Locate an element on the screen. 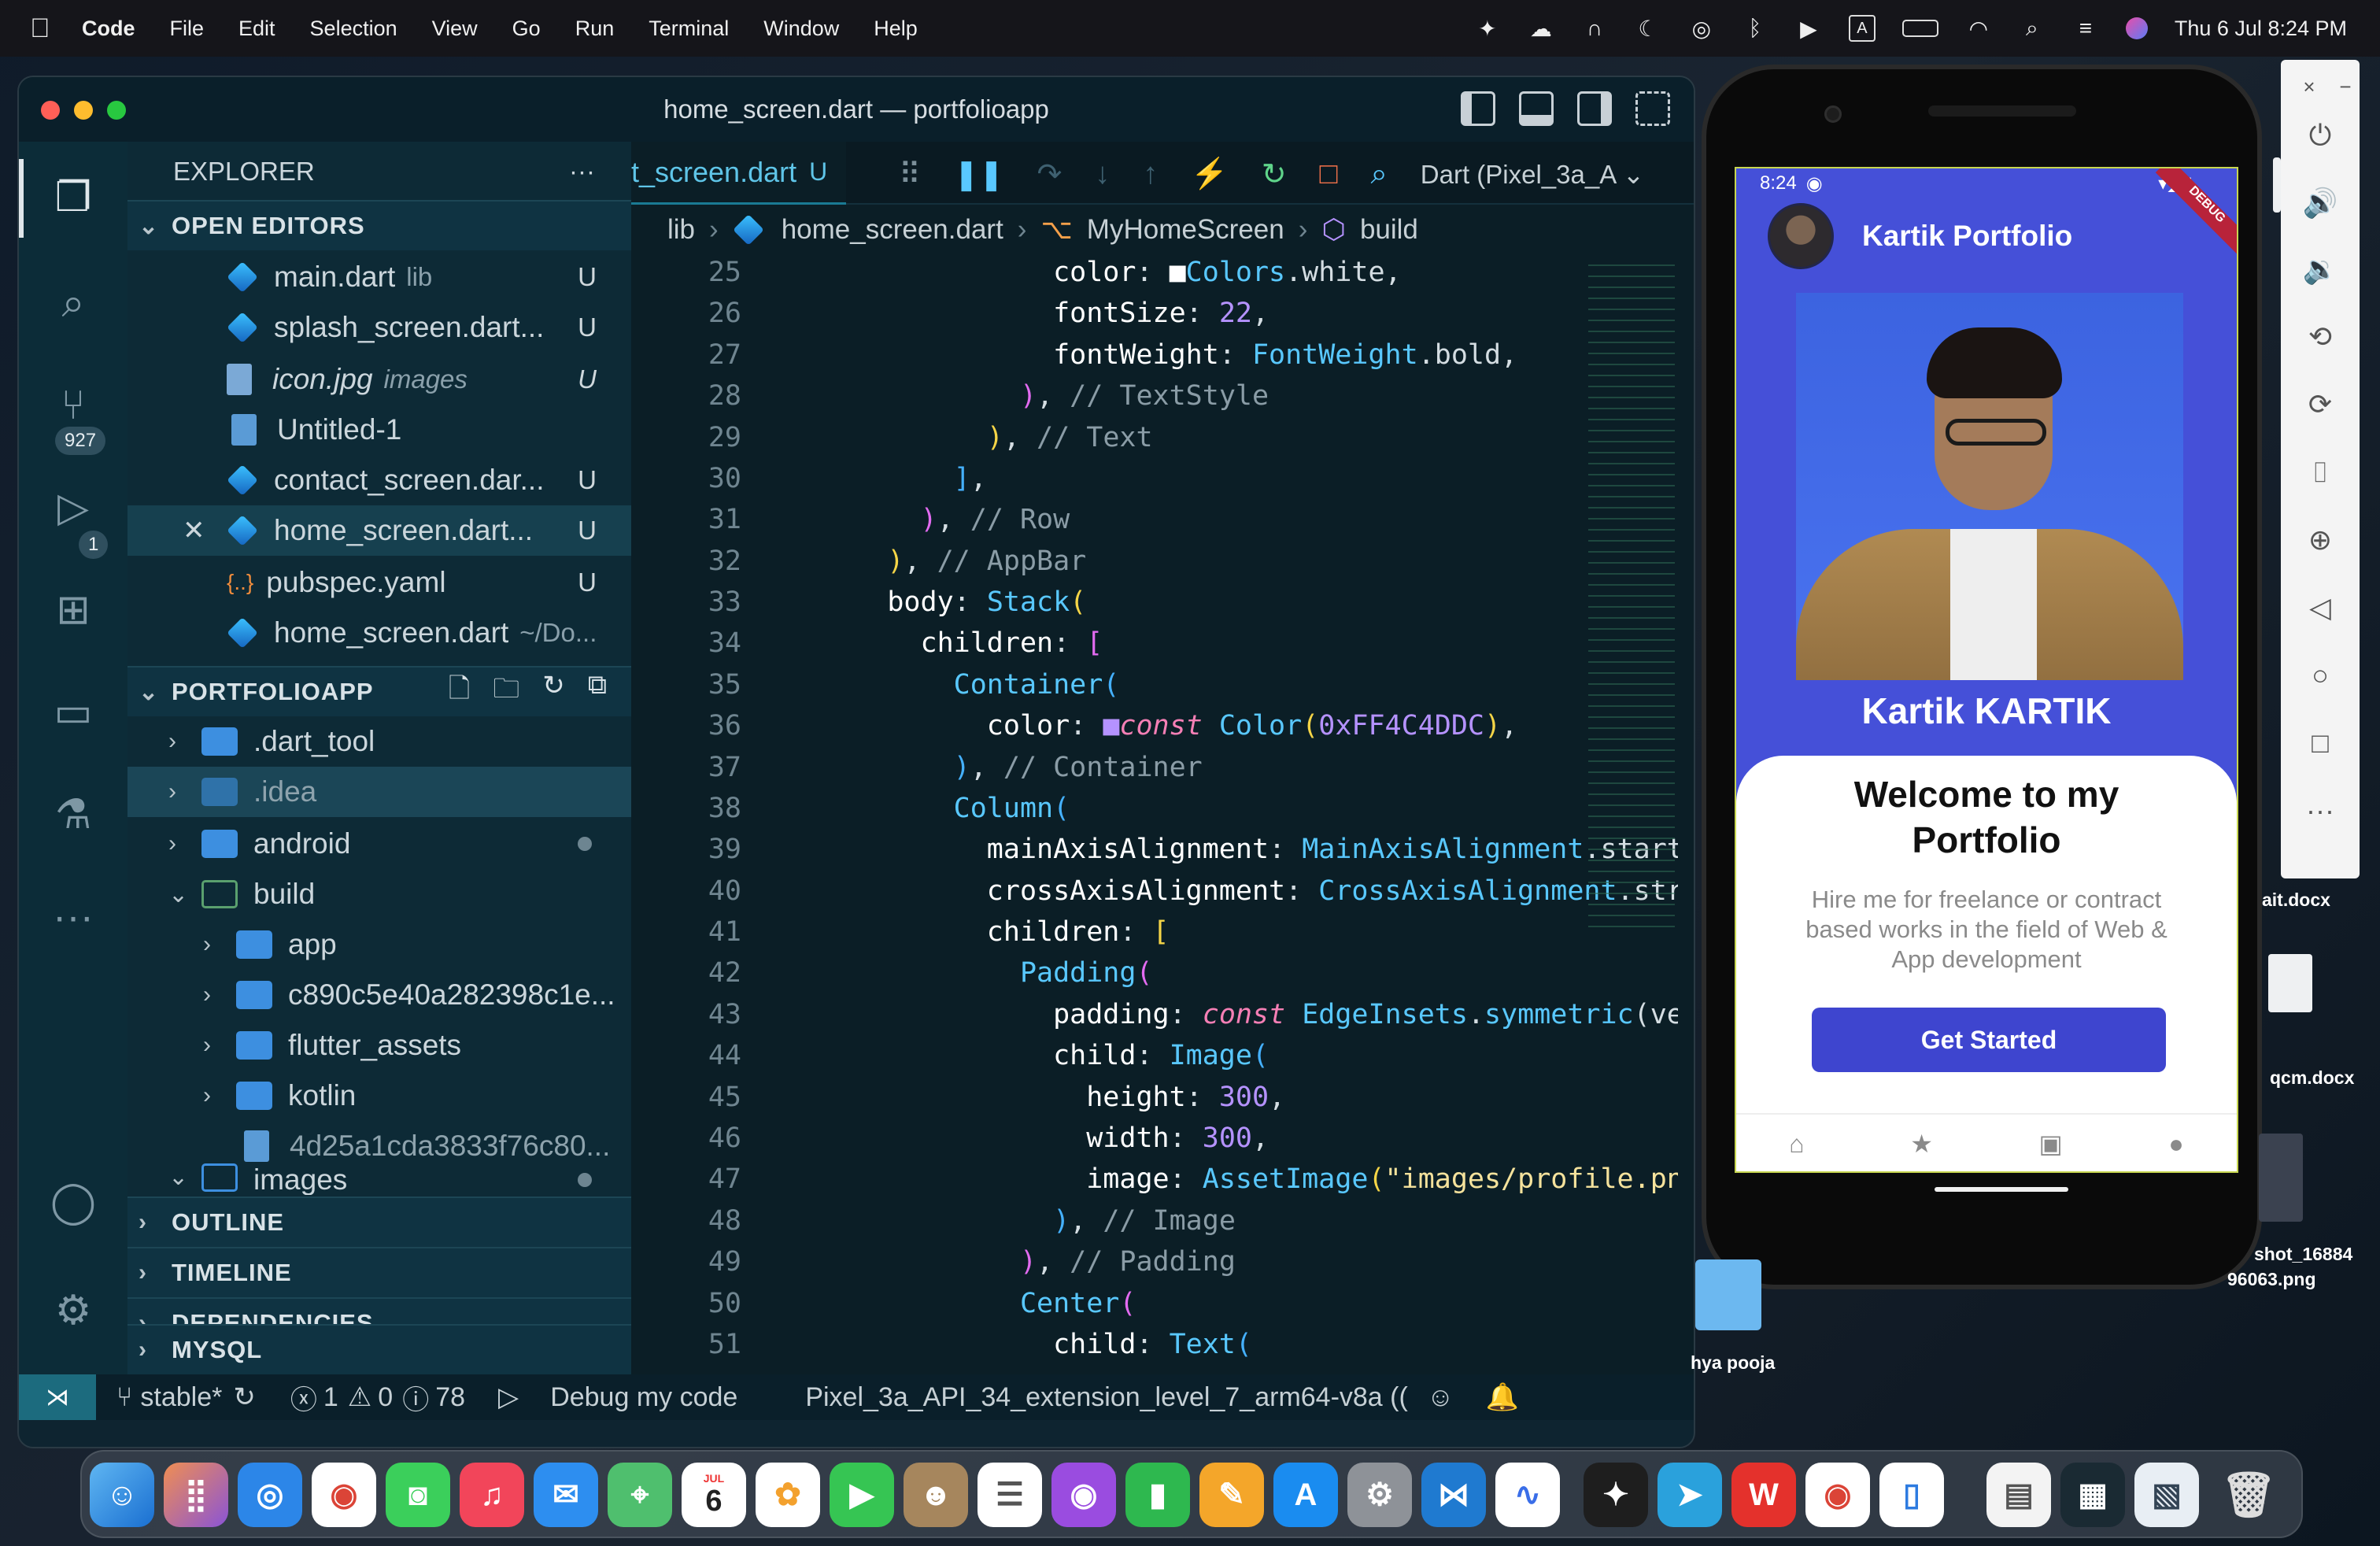  maximize-window-button is located at coordinates (116, 110).